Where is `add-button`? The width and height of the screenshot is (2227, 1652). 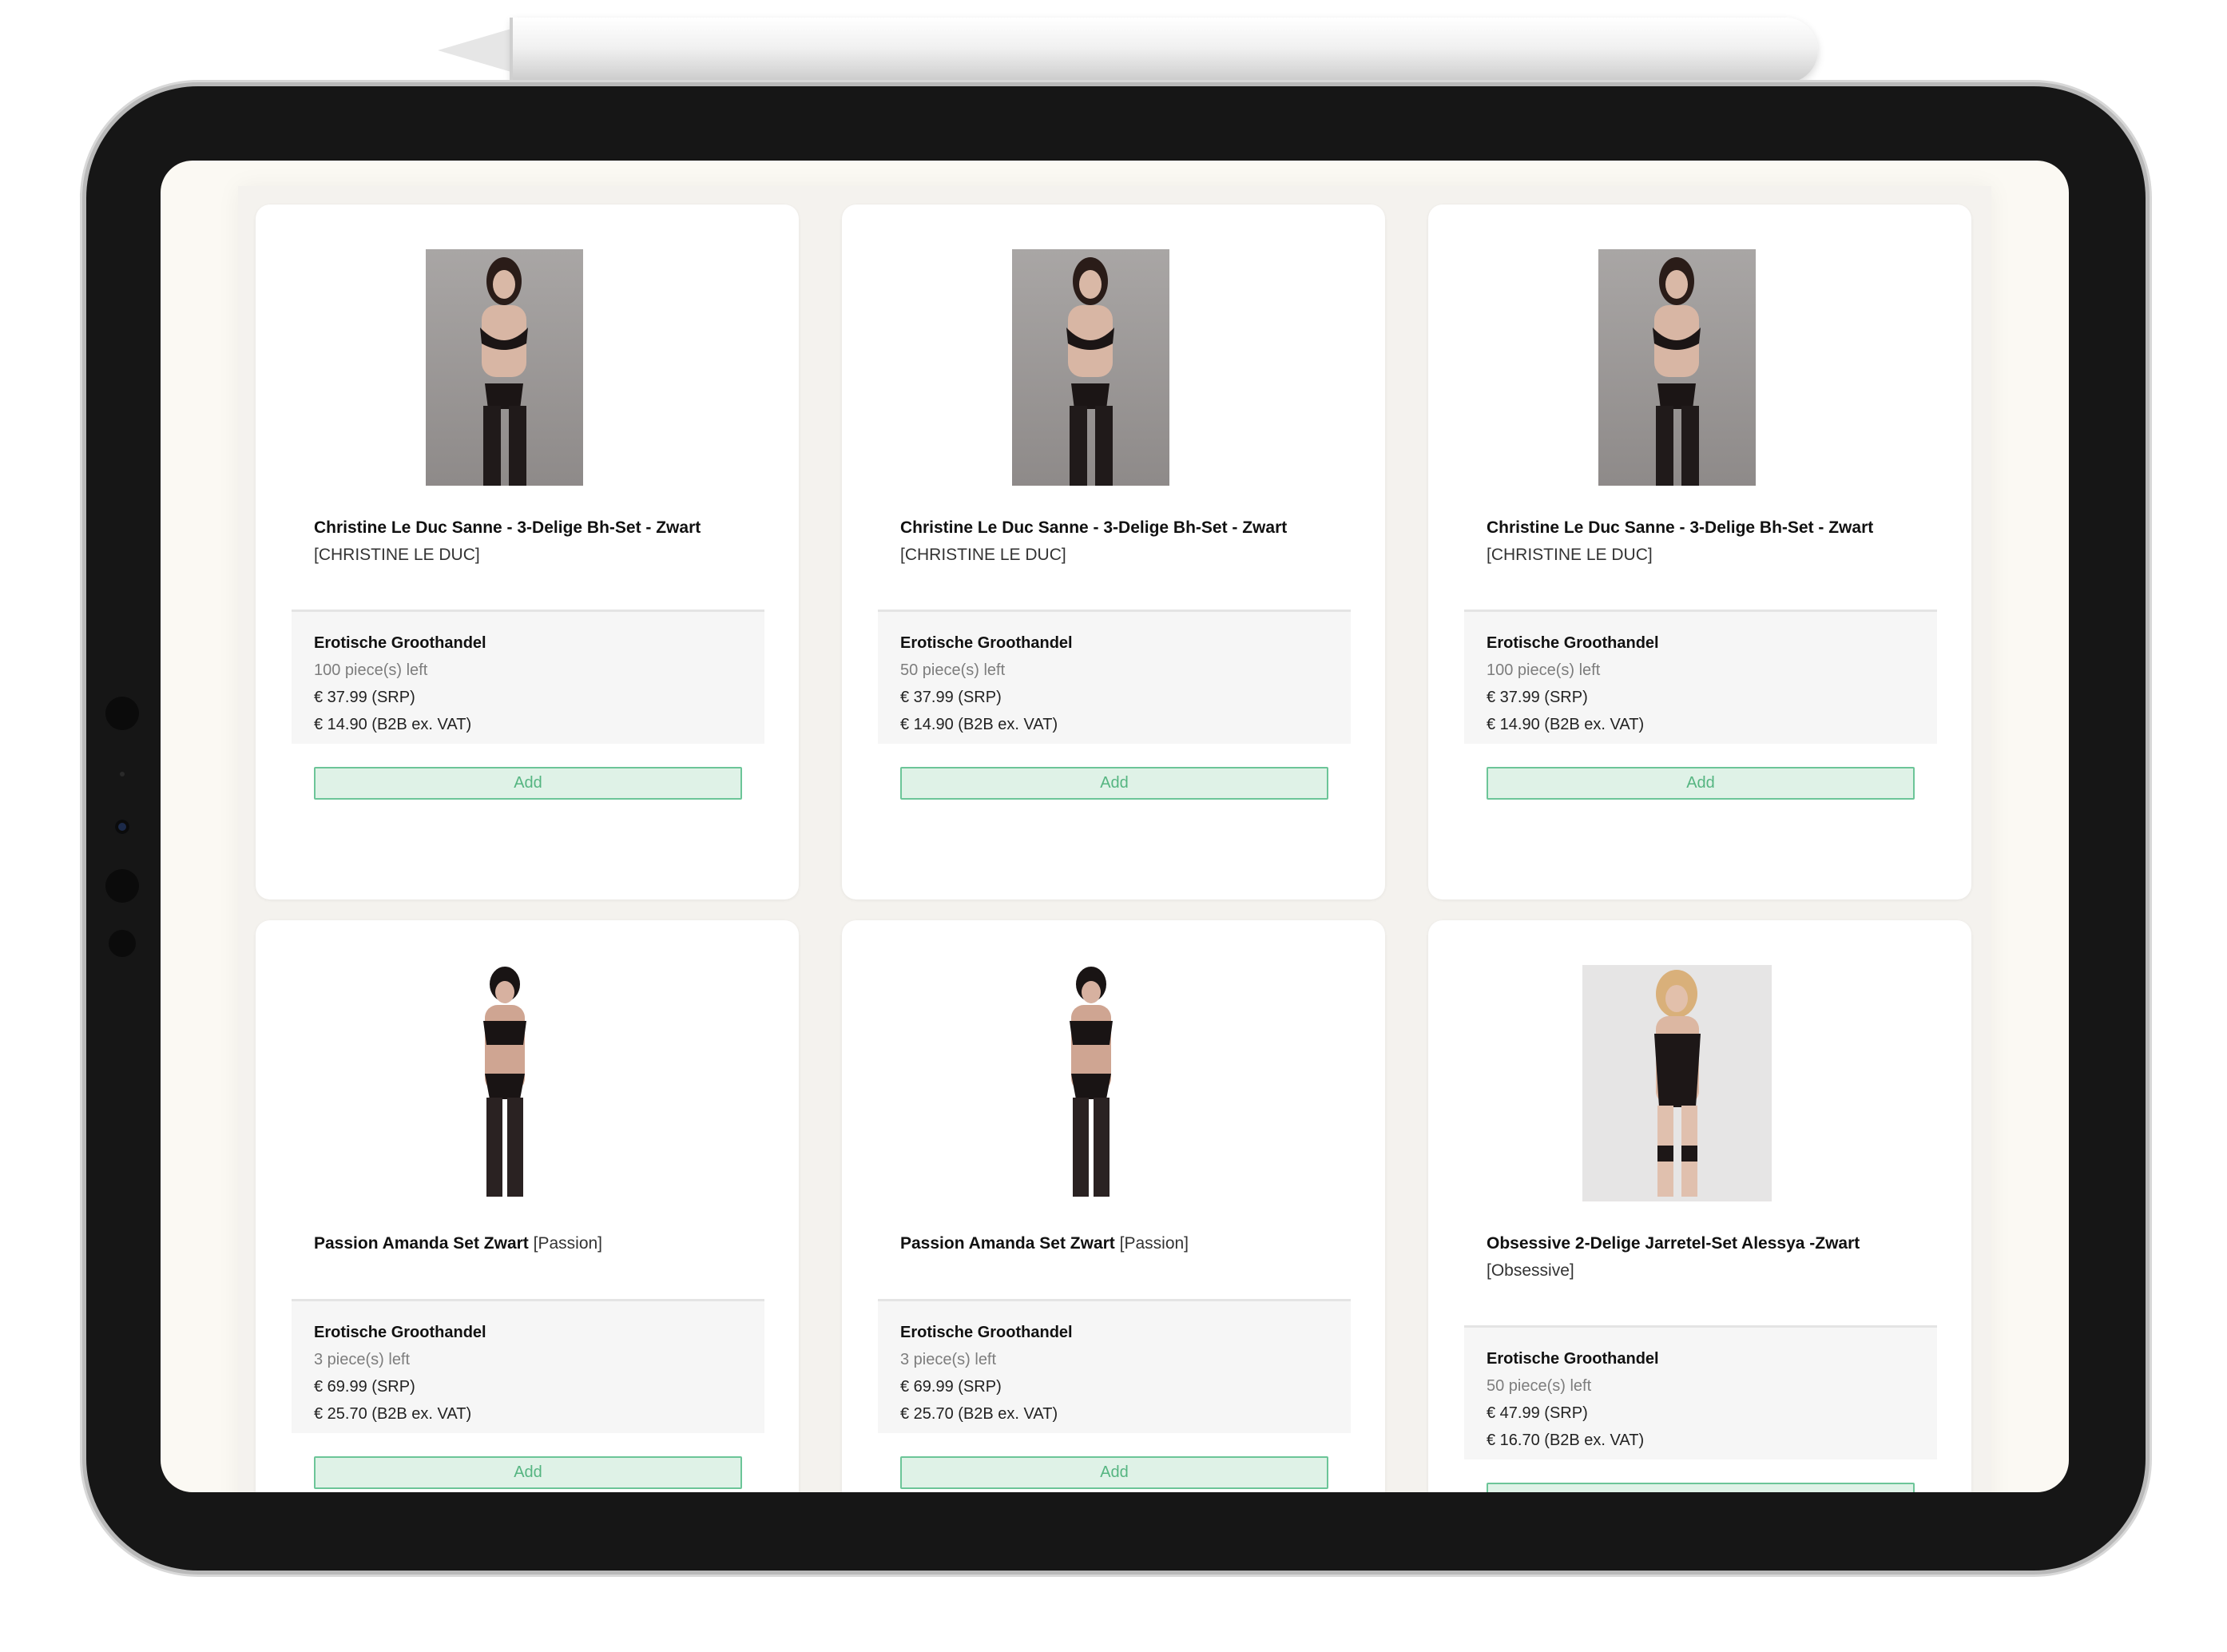
add-button is located at coordinates (1701, 1487).